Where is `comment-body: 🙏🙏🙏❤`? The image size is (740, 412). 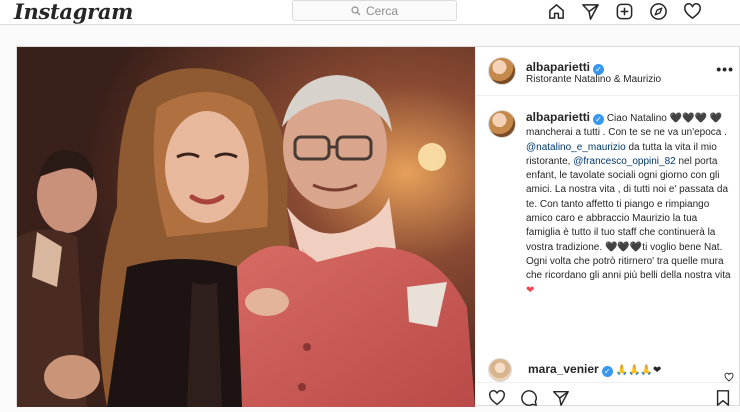 comment-body: 🙏🙏🙏❤ is located at coordinates (638, 370).